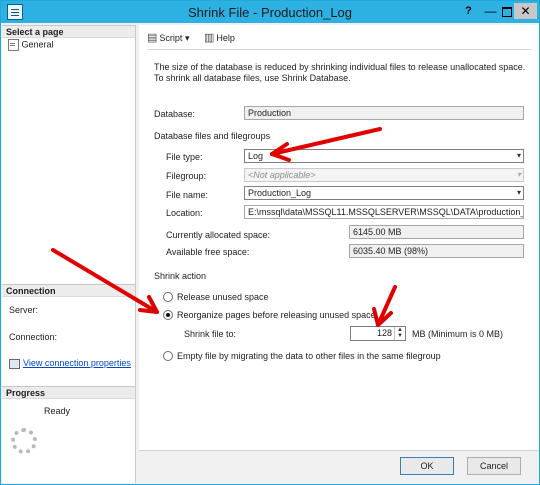  Describe the element at coordinates (77, 363) in the screenshot. I see `view-connection-link-text: View connection properties` at that location.